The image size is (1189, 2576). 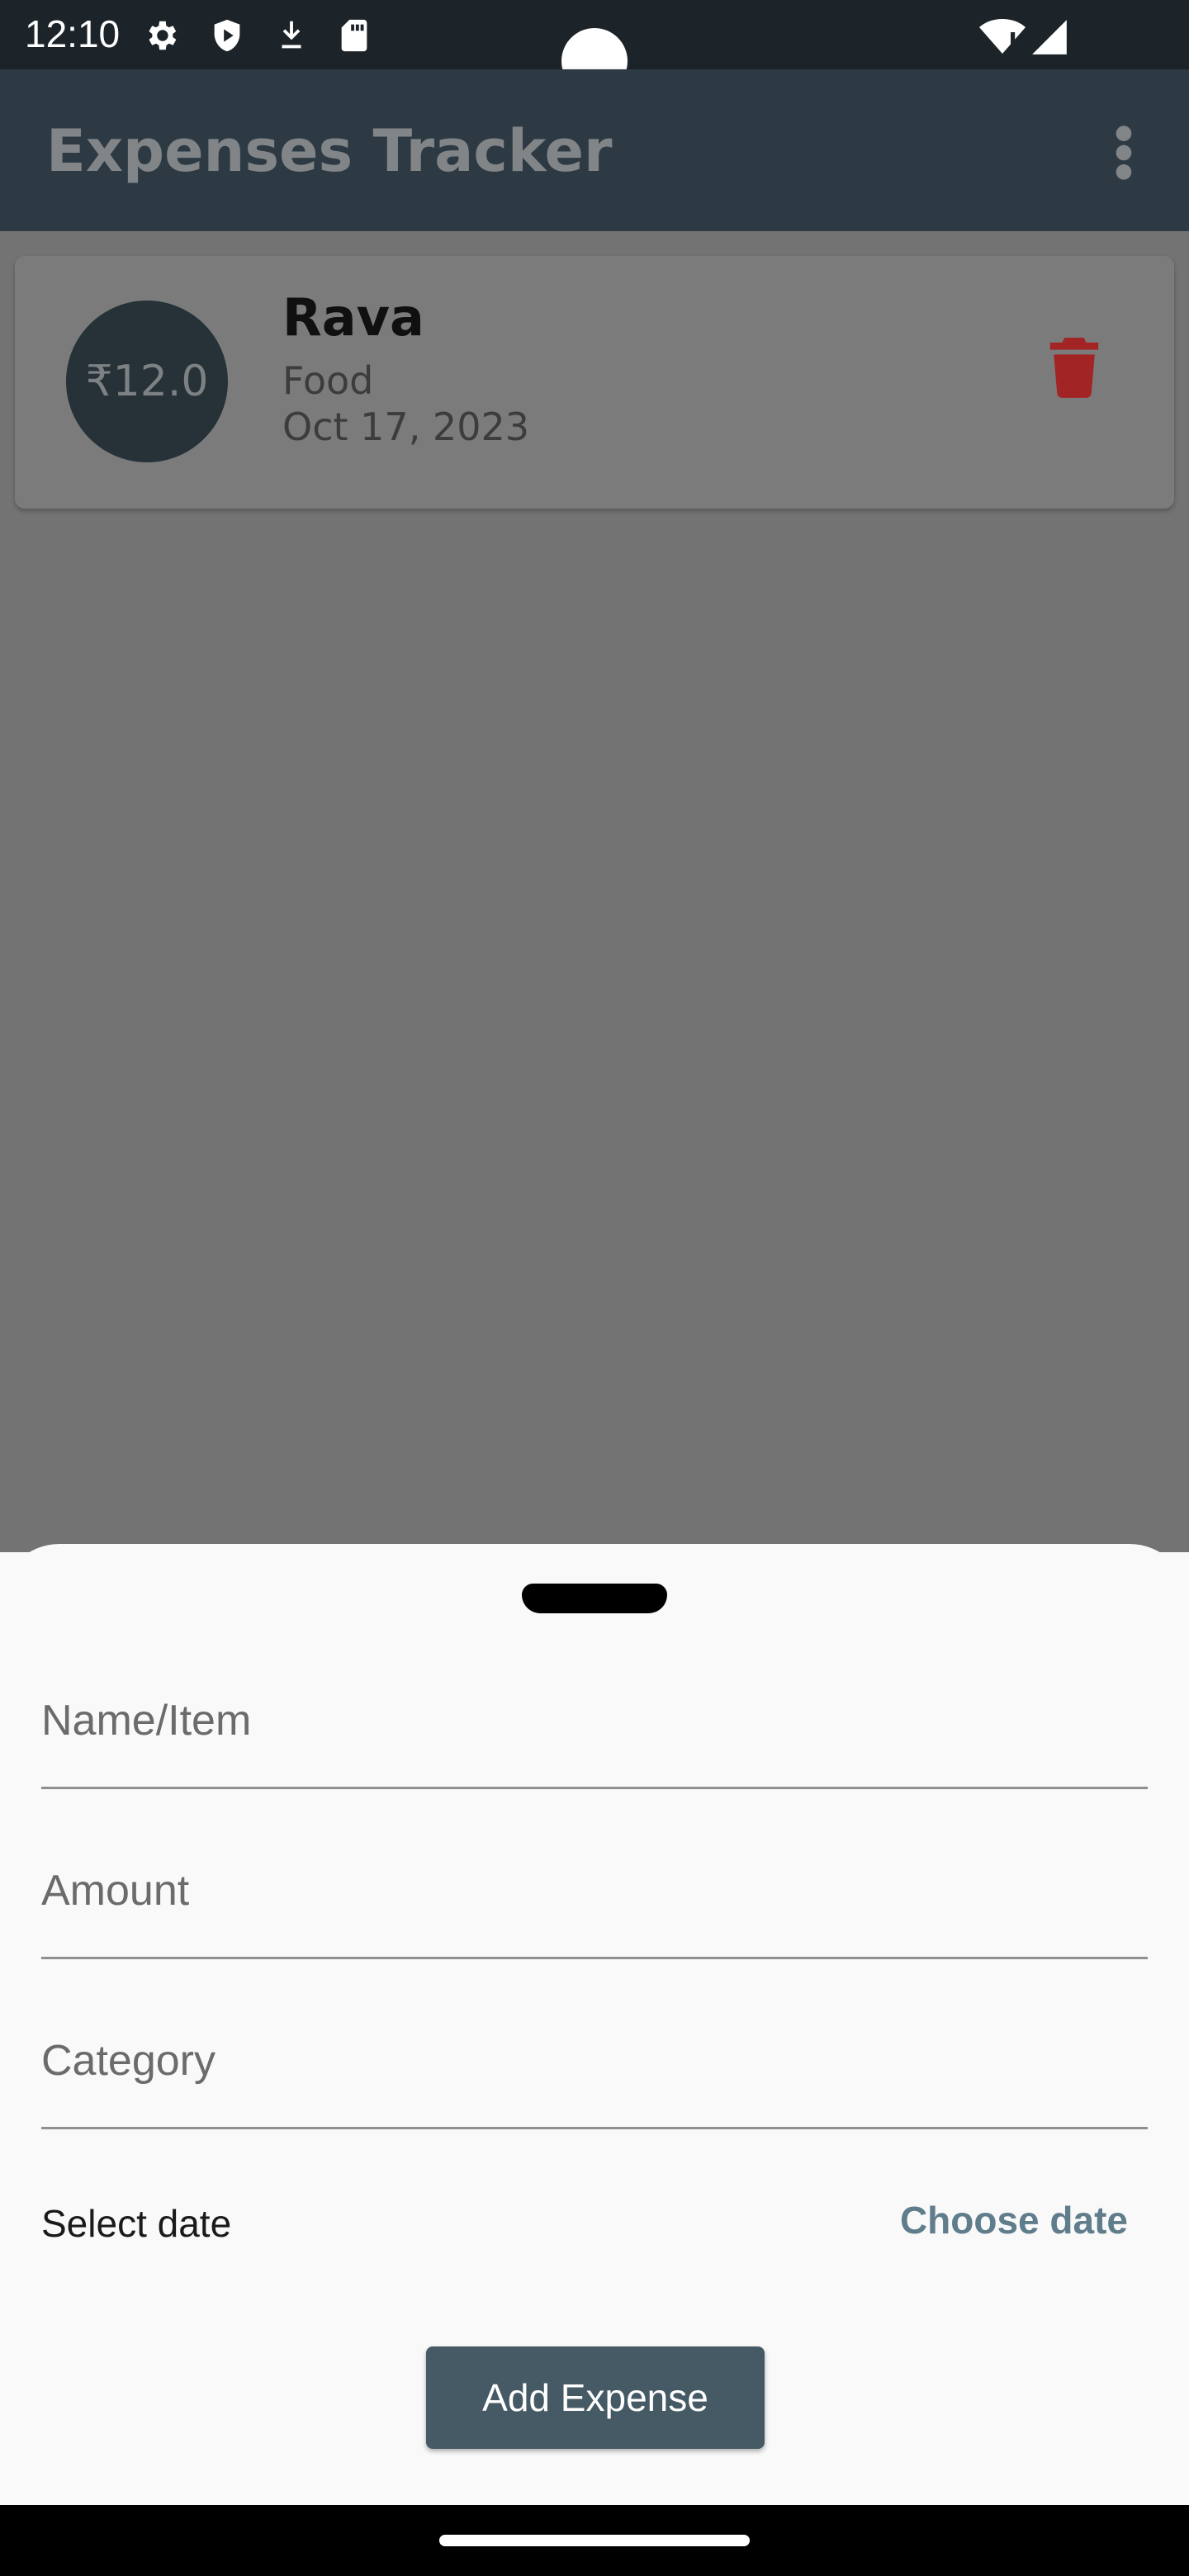 I want to click on amount-avatar: ₹12.0, so click(x=147, y=381).